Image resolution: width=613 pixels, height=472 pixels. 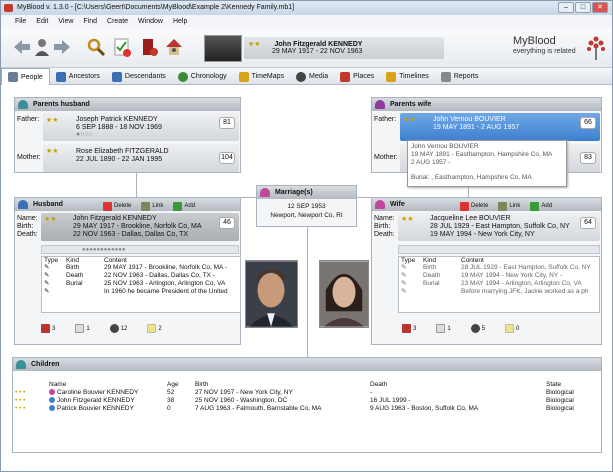 What do you see at coordinates (430, 267) in the screenshot?
I see `event-kind: Birth` at bounding box center [430, 267].